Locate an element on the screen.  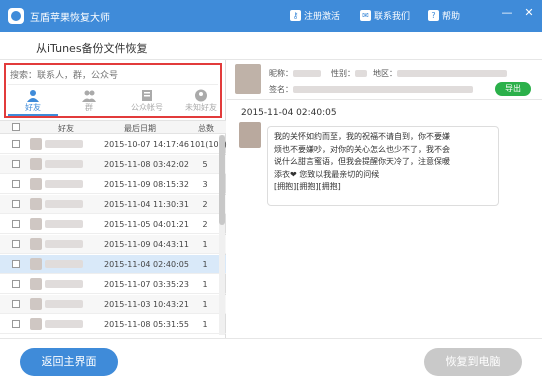
tab-label: 好友 is located at coordinates (33, 107).